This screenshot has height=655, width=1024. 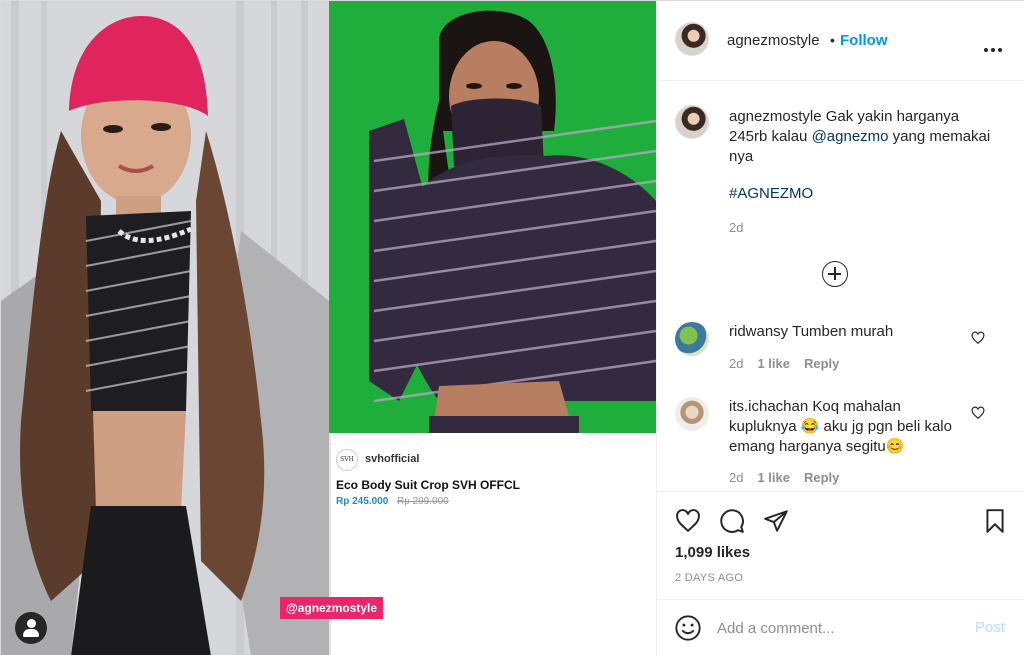 What do you see at coordinates (688, 628) in the screenshot?
I see `emoji-icon` at bounding box center [688, 628].